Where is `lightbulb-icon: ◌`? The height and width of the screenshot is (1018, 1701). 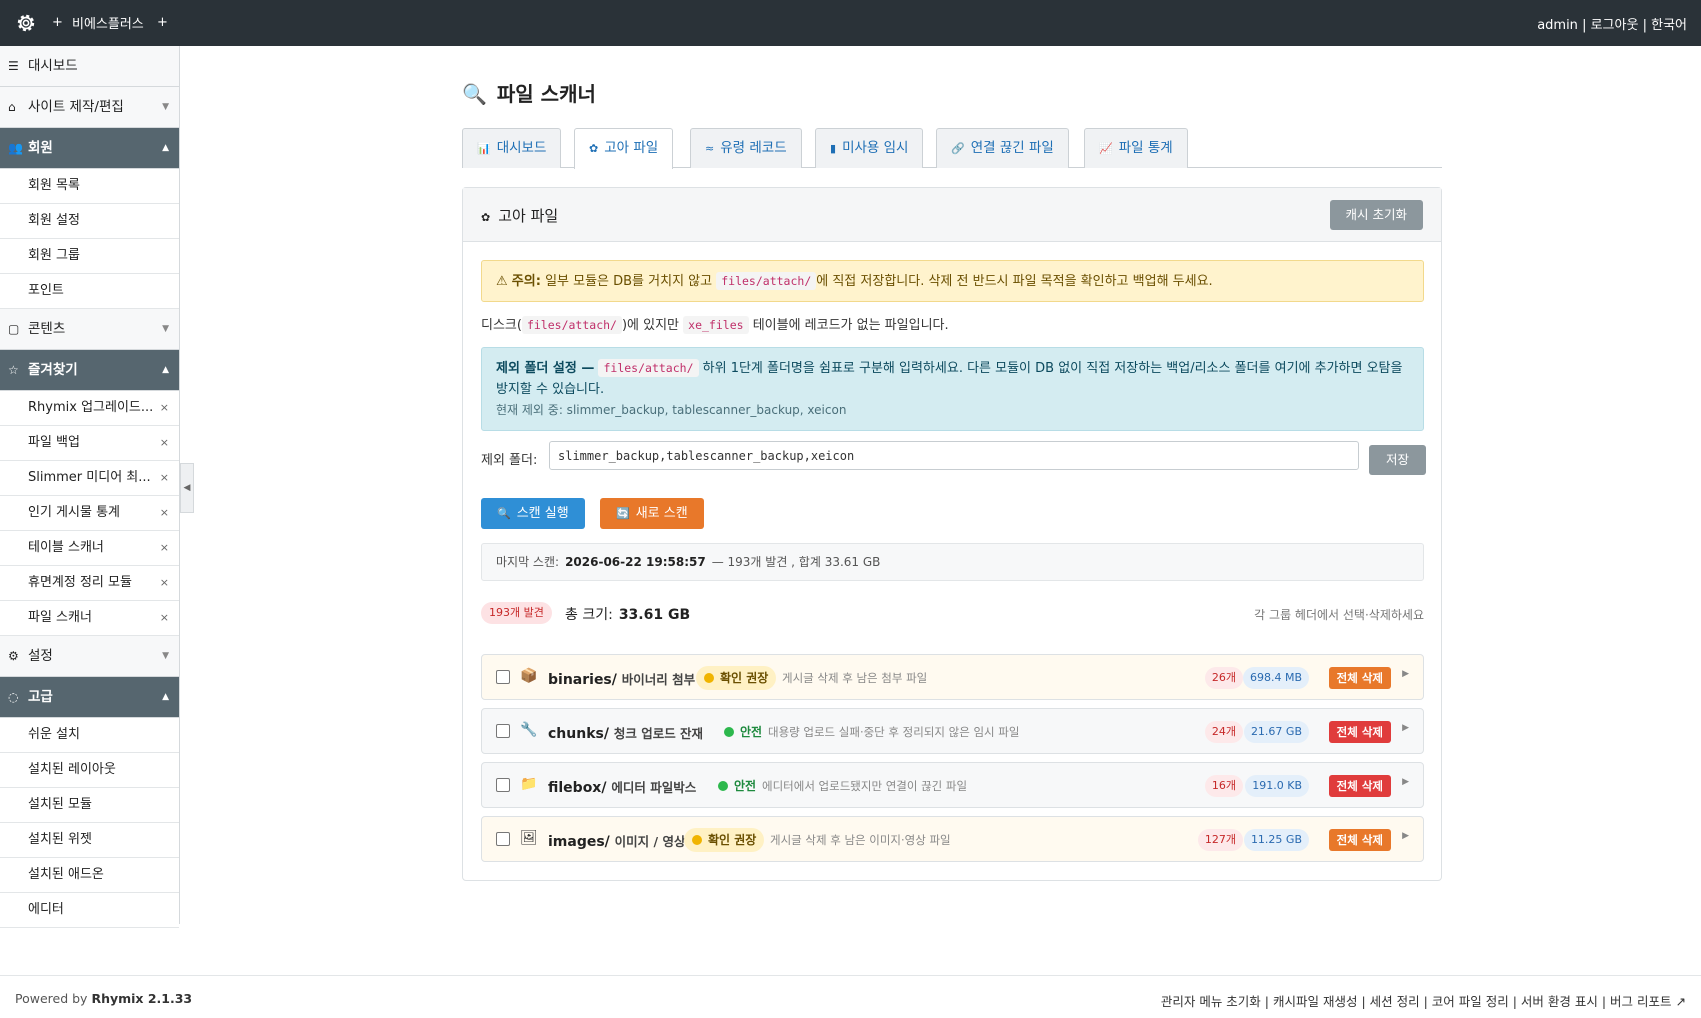
lightbulb-icon: ◌ is located at coordinates (13, 697).